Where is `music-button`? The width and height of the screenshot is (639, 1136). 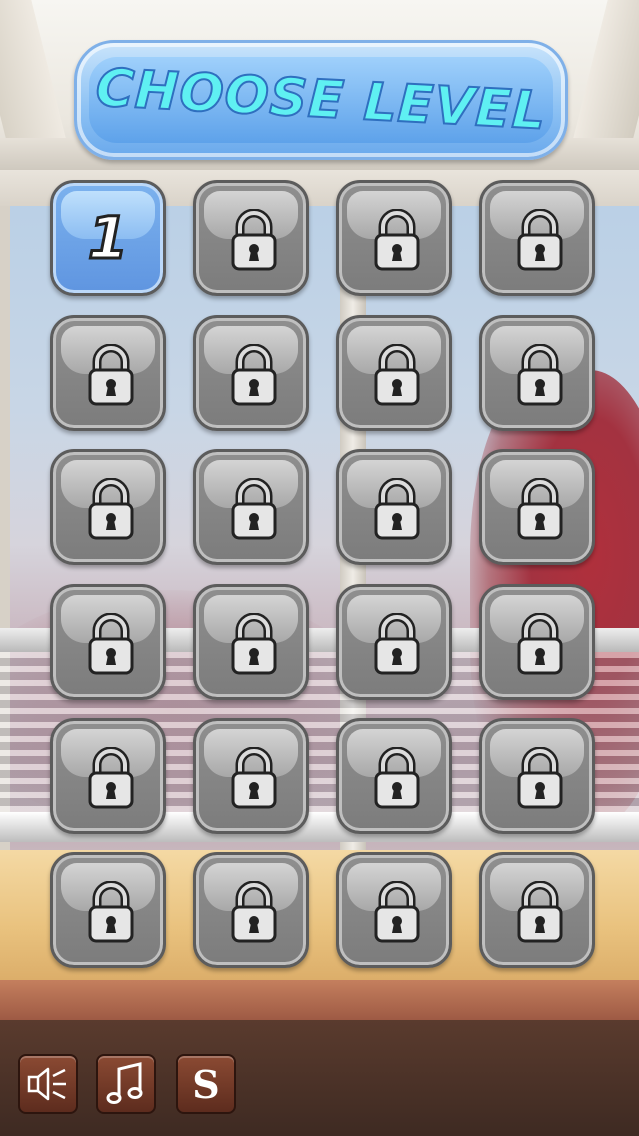 music-button is located at coordinates (126, 1084).